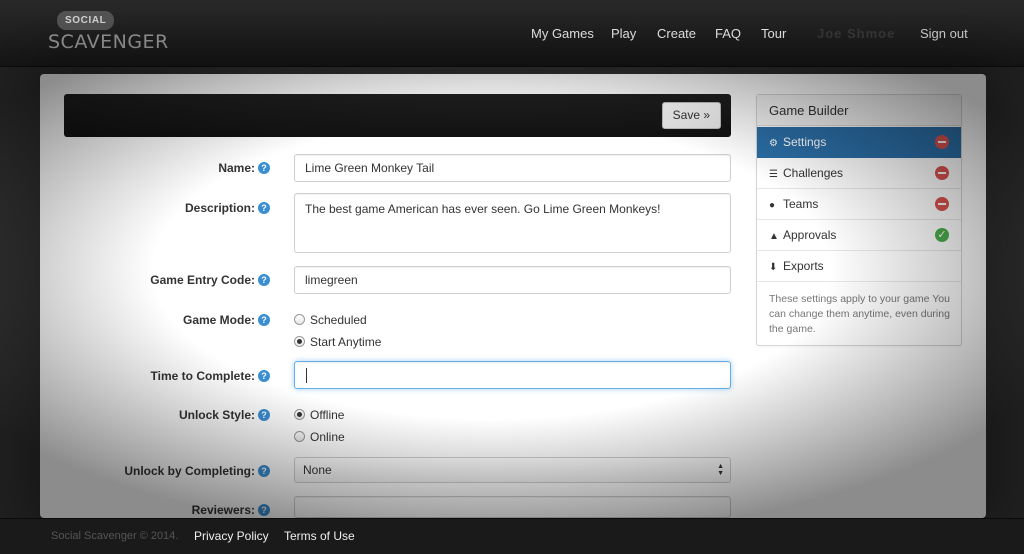 The width and height of the screenshot is (1024, 554). What do you see at coordinates (676, 33) in the screenshot?
I see `nav-create: Create` at bounding box center [676, 33].